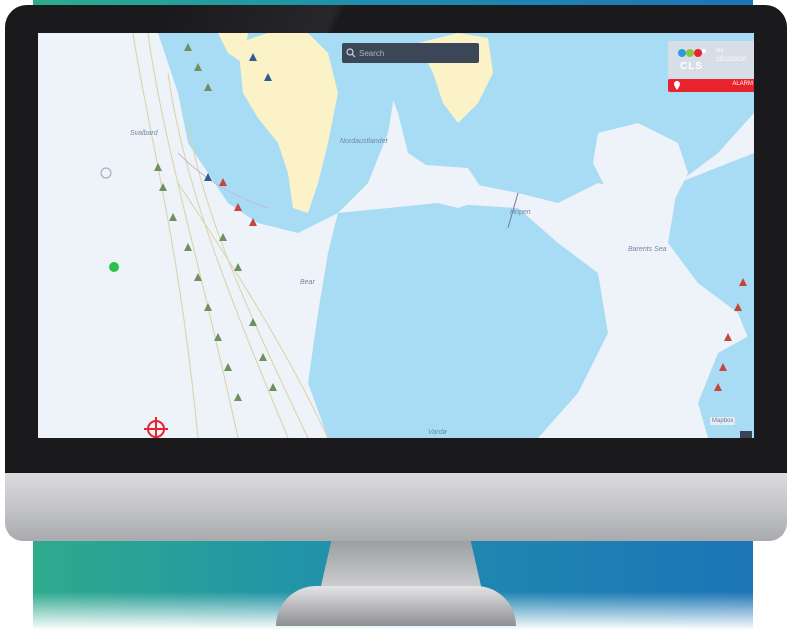  I want to click on search-bar: Search, so click(410, 53).